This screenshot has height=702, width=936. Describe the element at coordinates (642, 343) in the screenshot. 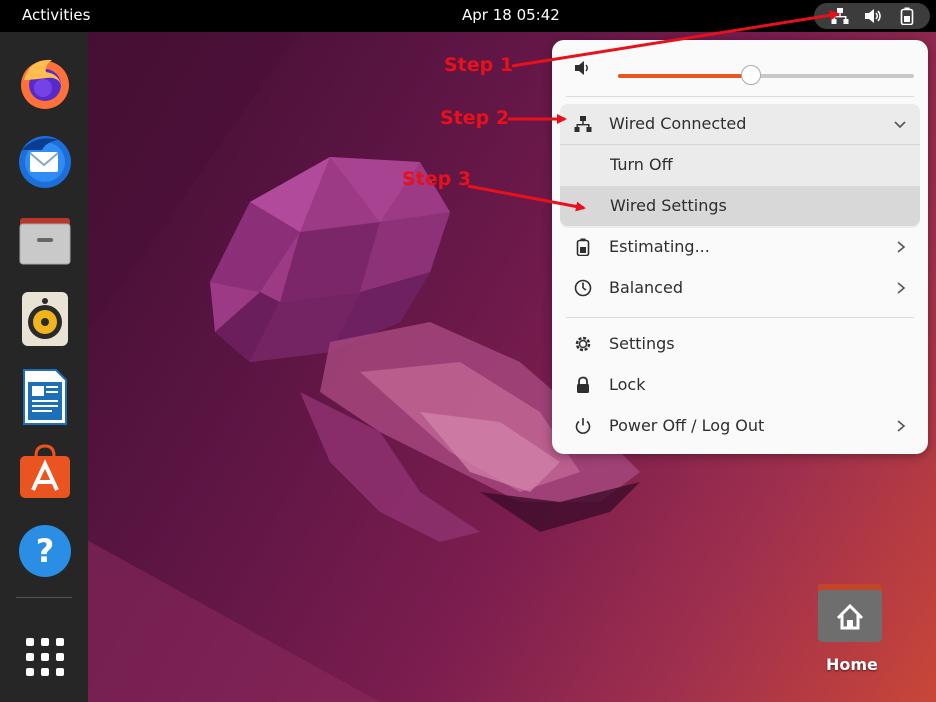

I see `settings-label: Settings` at that location.